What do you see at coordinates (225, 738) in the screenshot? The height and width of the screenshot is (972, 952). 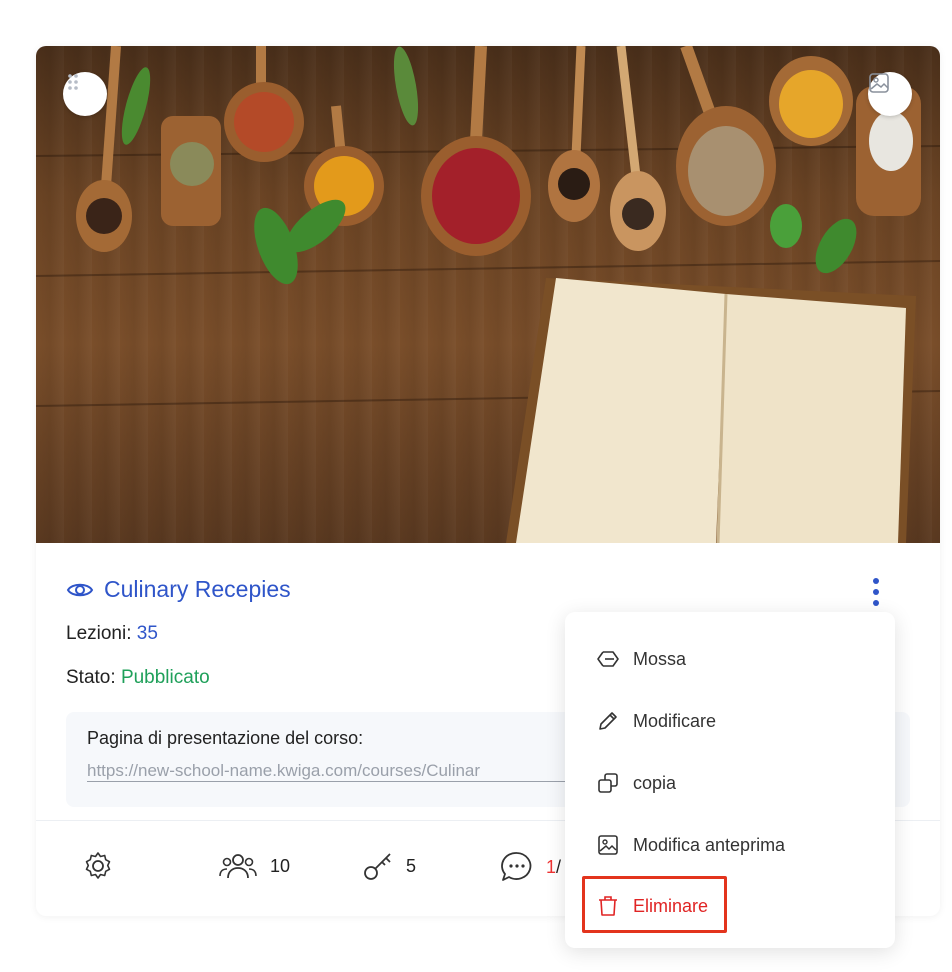 I see `landing-page-label: Pagina di presentazione del corso:` at bounding box center [225, 738].